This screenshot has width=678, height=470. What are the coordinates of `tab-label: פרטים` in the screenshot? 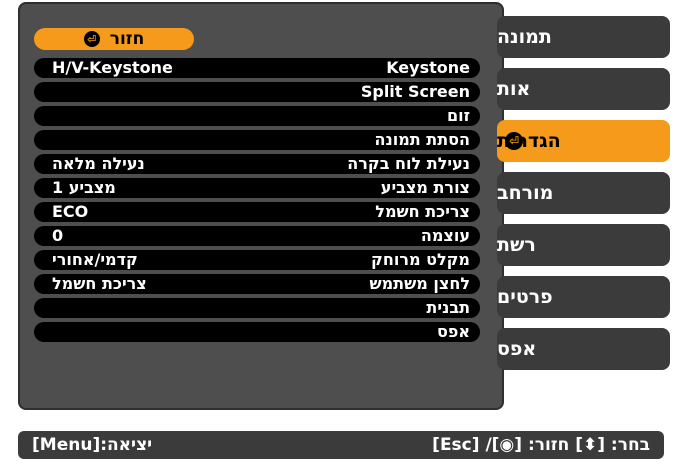 It's located at (525, 297).